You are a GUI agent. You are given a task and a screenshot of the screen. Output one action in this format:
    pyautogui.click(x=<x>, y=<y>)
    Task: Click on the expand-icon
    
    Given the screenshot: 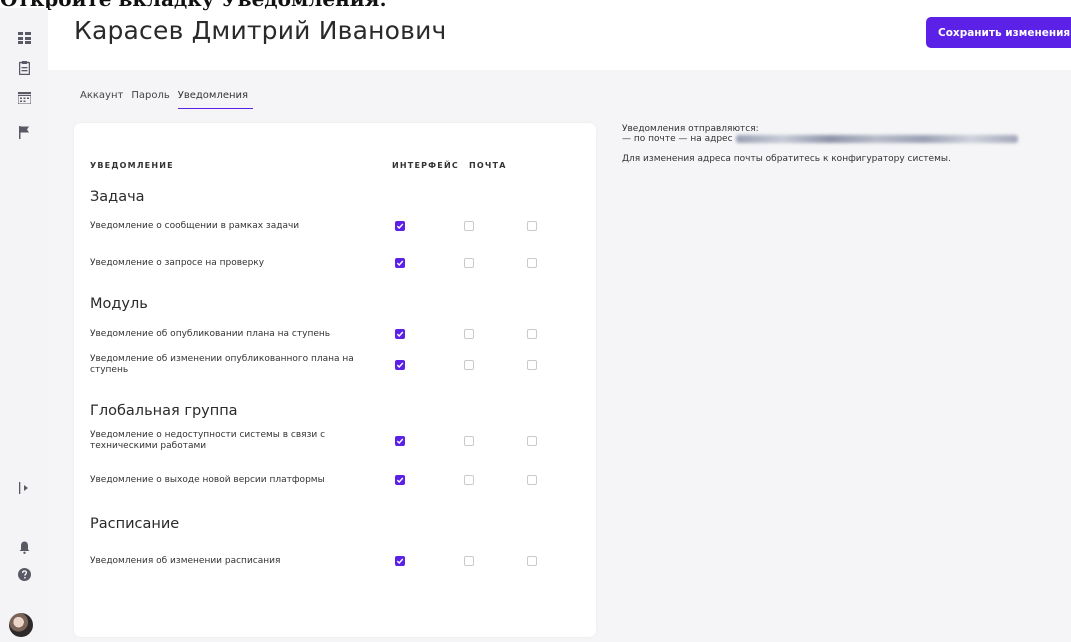 What is the action you would take?
    pyautogui.click(x=24, y=488)
    